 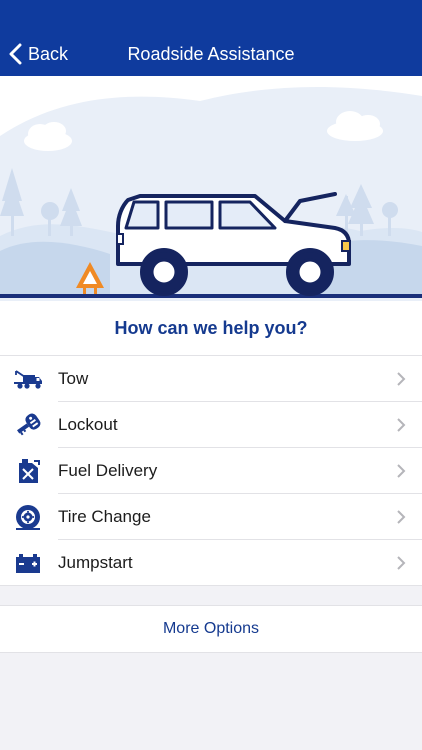 I want to click on option-jumpstart: Jumpstart, so click(x=211, y=563).